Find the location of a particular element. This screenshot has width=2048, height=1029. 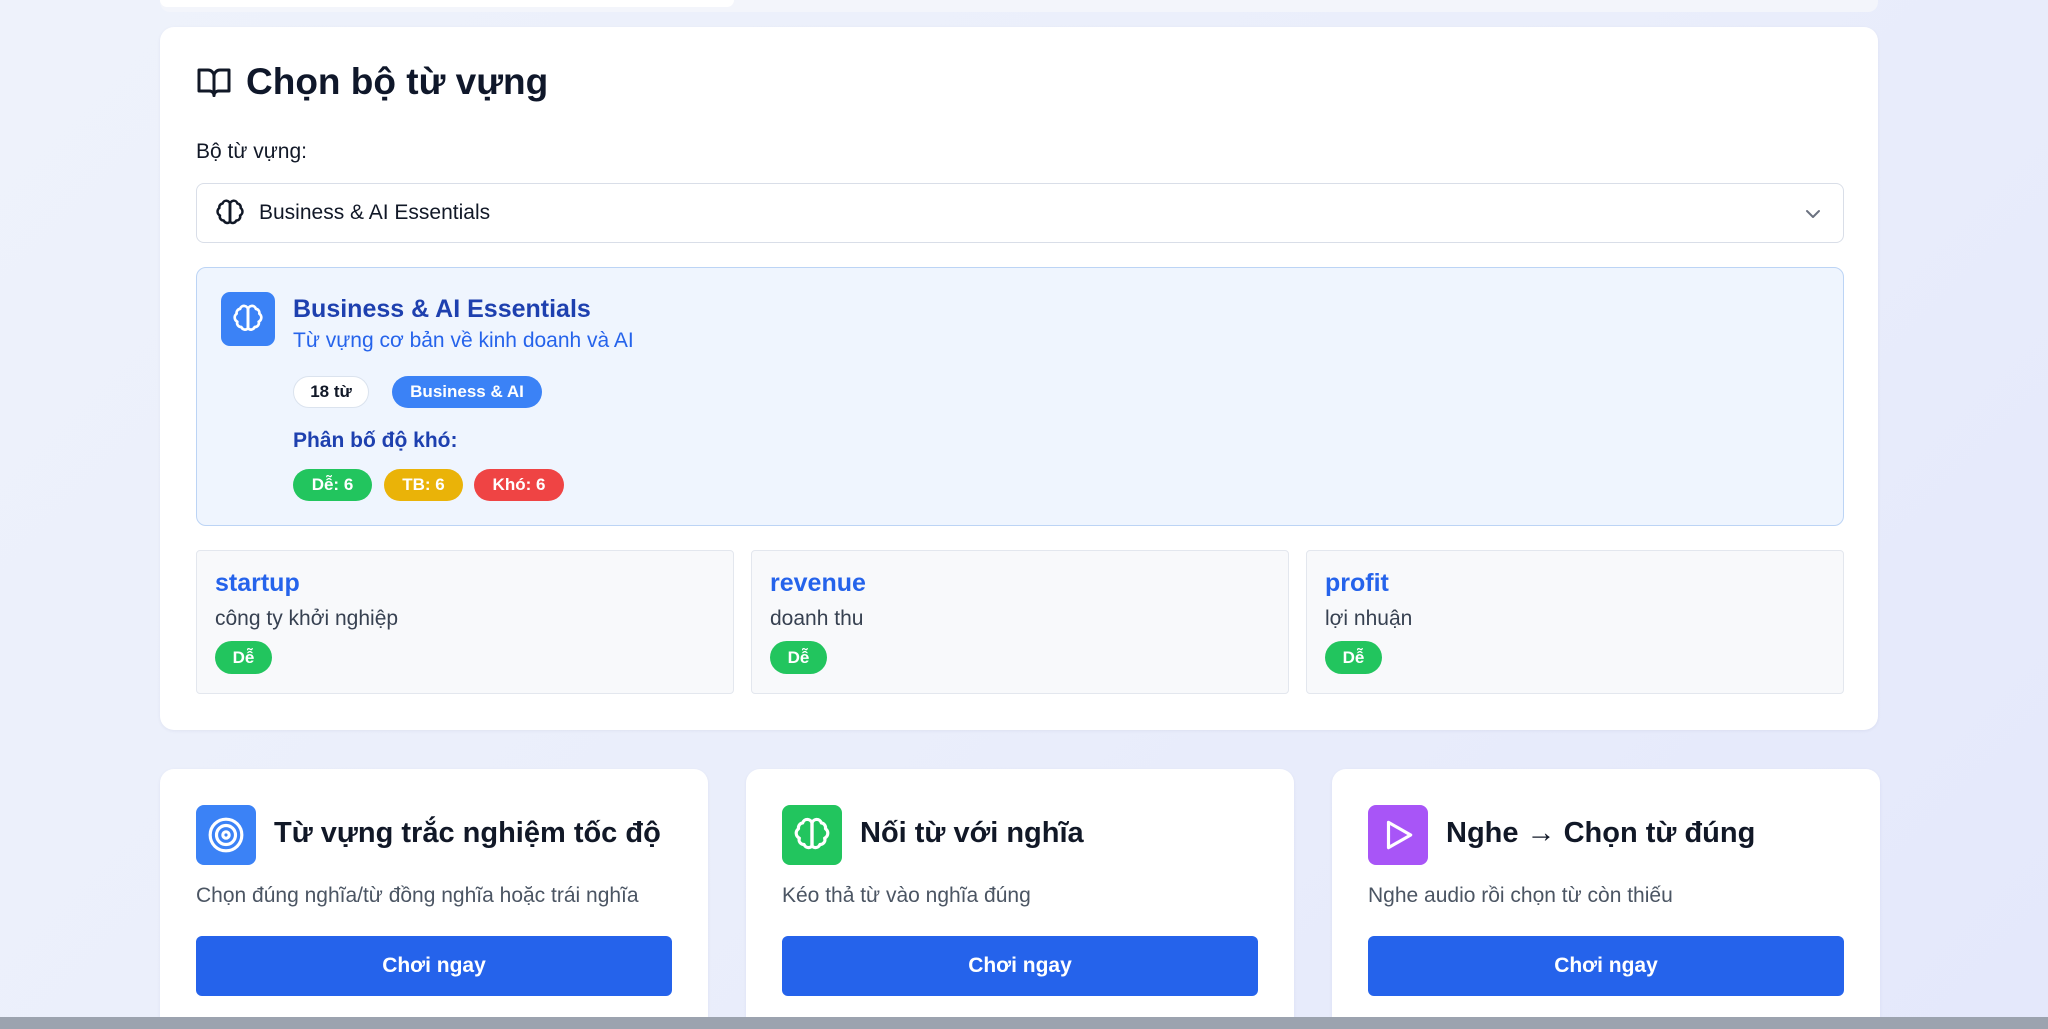

word-text: revenue is located at coordinates (818, 583).